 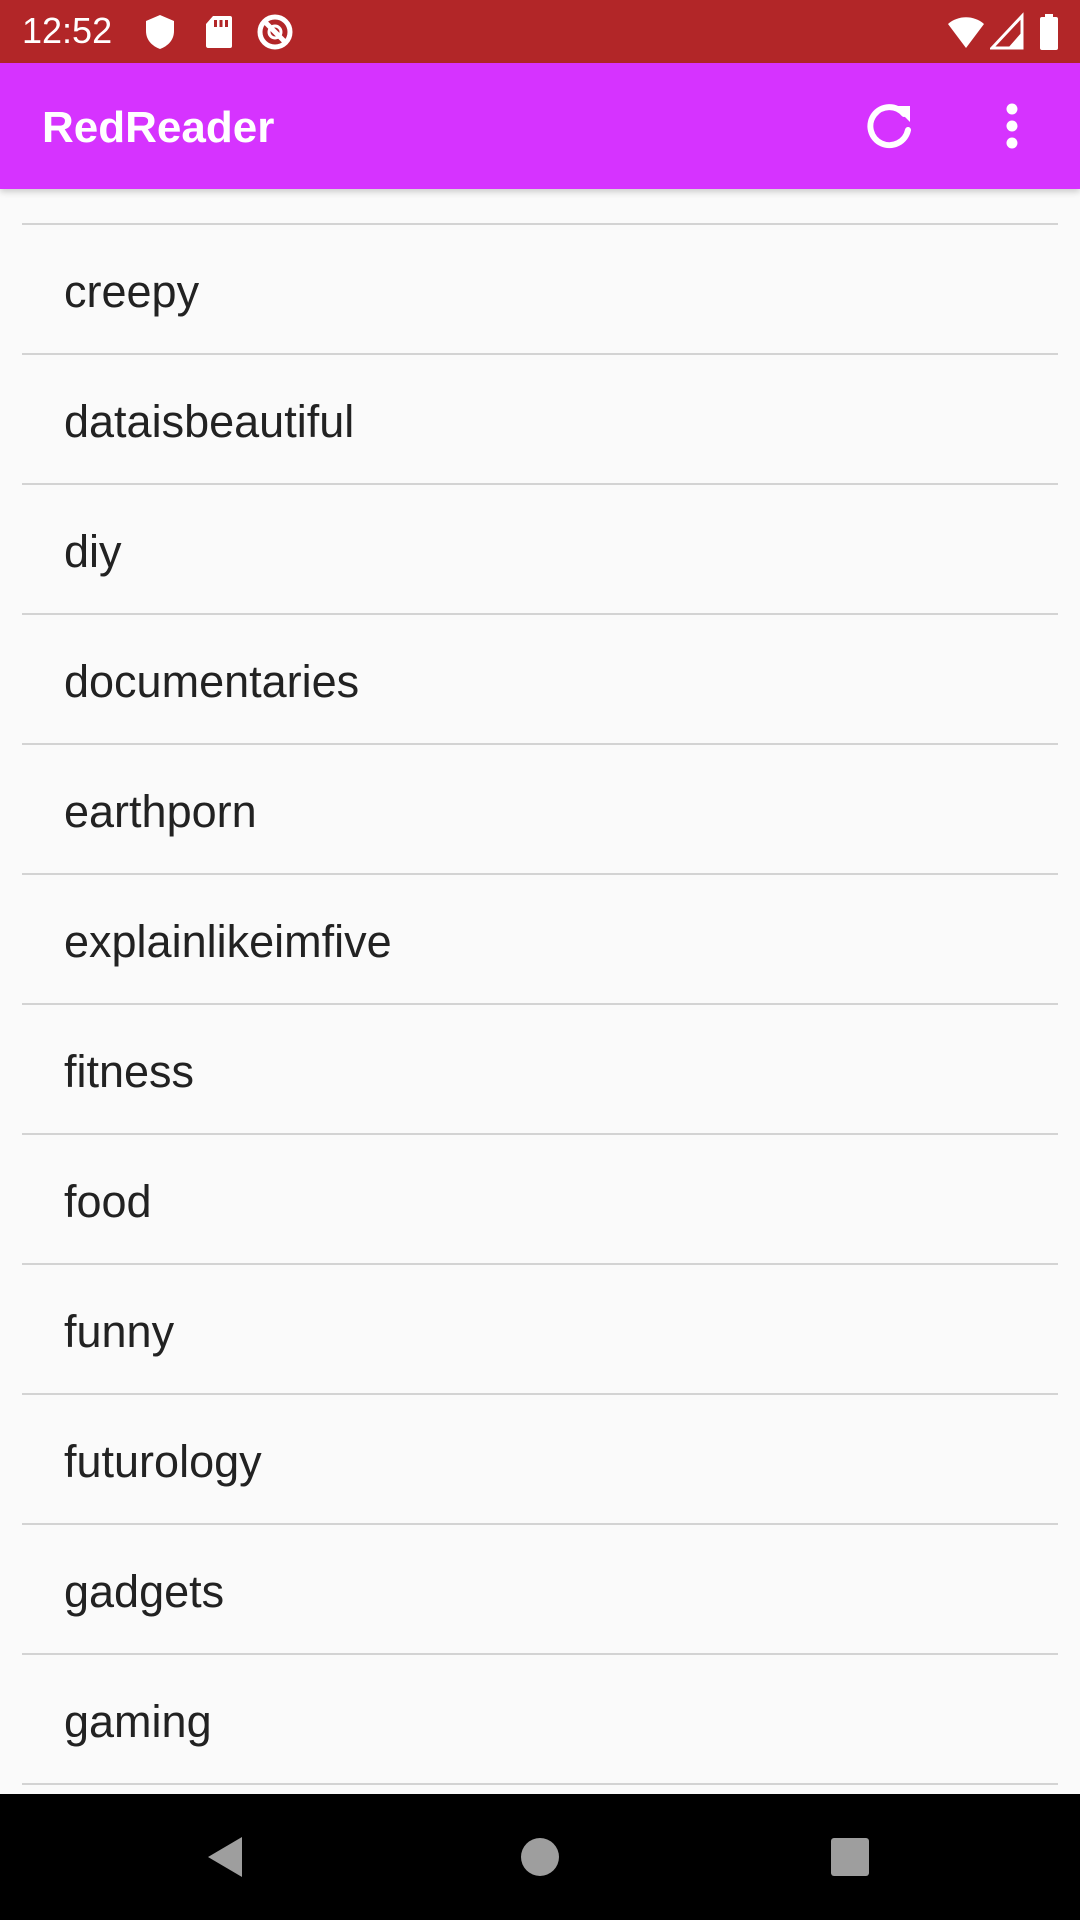 What do you see at coordinates (540, 1070) in the screenshot?
I see `list-item: fitness` at bounding box center [540, 1070].